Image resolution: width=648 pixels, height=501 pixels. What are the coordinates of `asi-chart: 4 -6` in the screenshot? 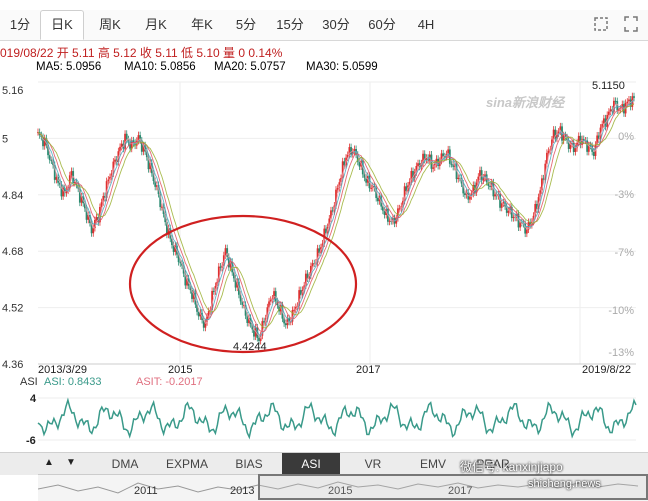 It's located at (324, 419).